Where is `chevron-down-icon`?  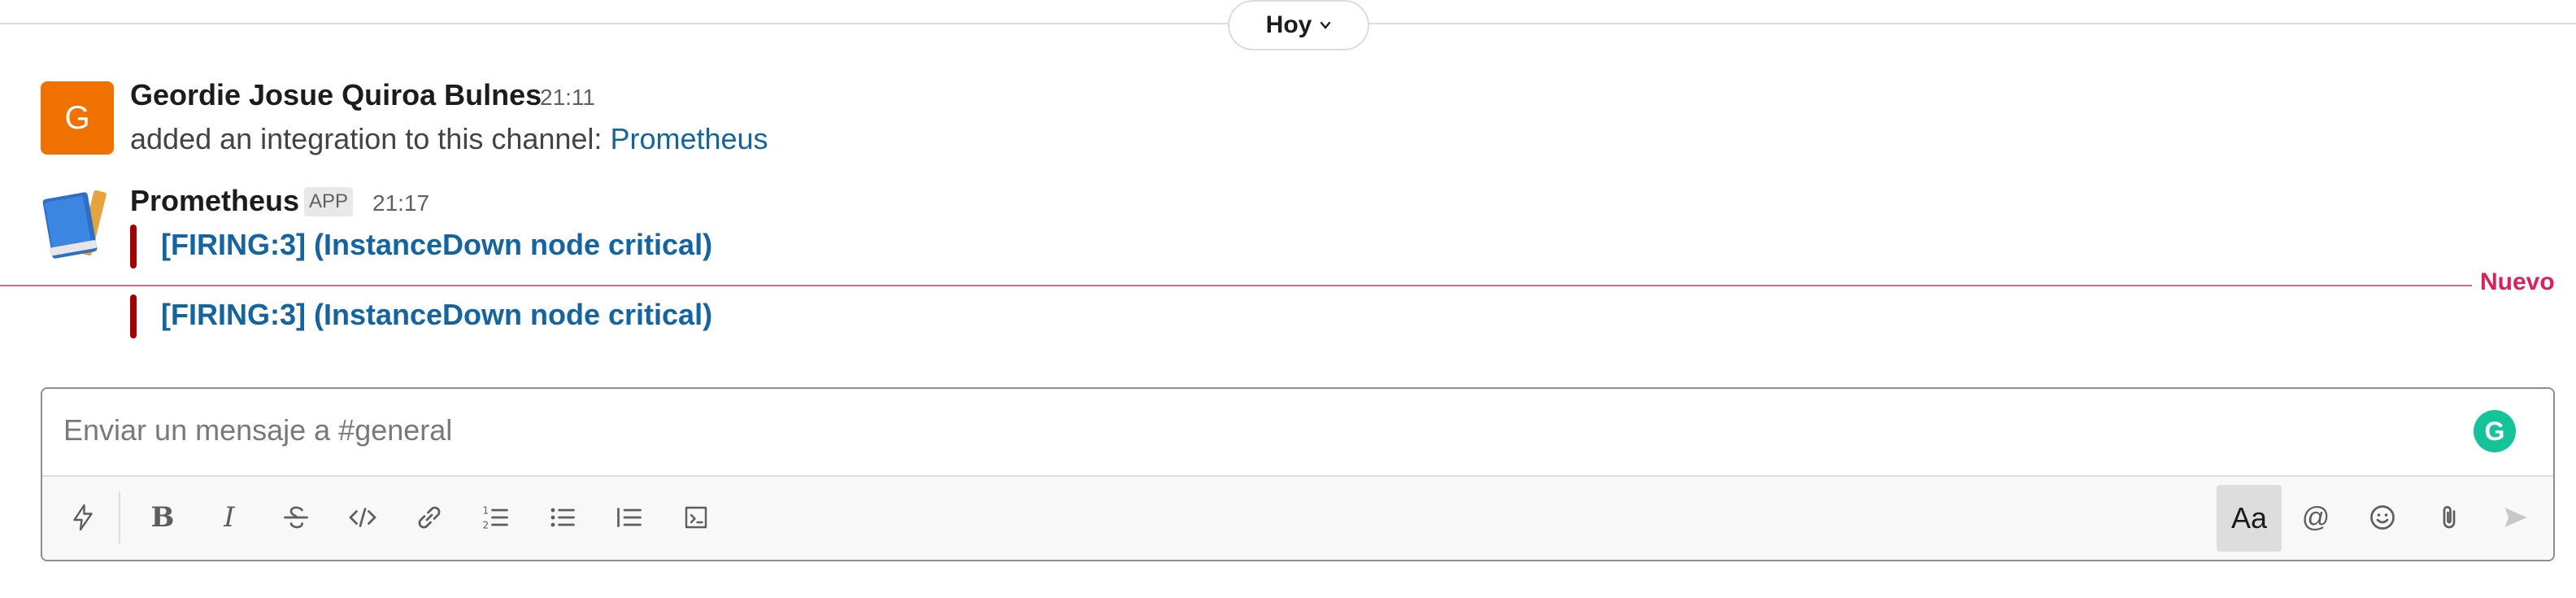
chevron-down-icon is located at coordinates (1326, 25).